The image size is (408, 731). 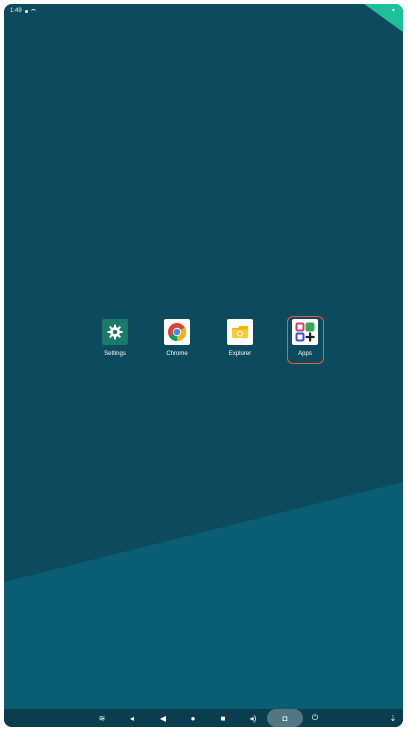 I want to click on desktop-icon-label: Chrome, so click(x=177, y=354).